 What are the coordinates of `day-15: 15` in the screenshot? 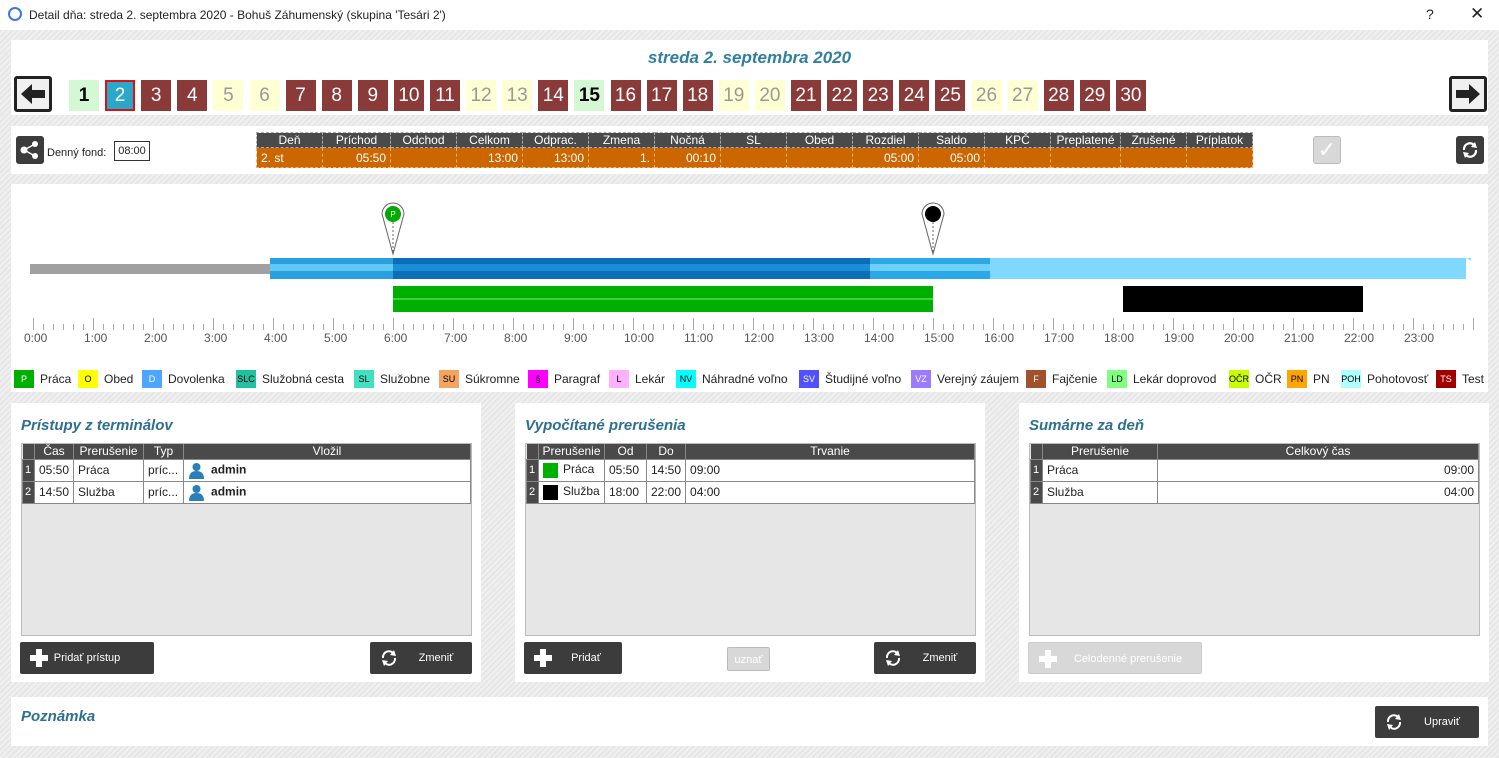 It's located at (589, 95).